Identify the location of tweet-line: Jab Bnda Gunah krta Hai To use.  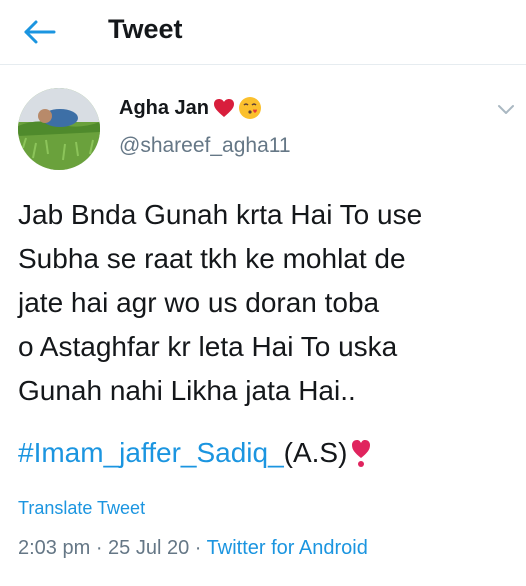
(220, 214).